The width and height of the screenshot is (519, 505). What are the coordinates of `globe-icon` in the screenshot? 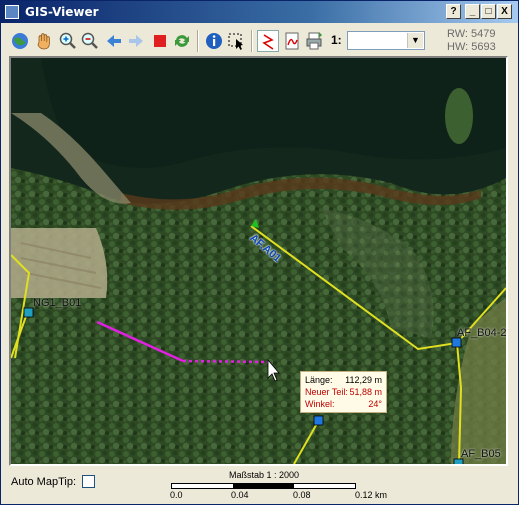 It's located at (20, 41).